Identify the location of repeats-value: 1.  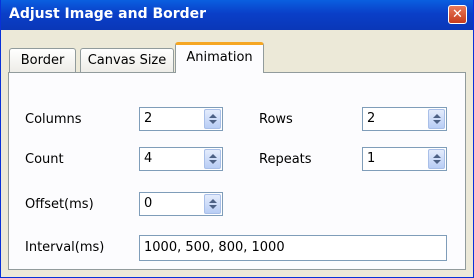
(371, 158).